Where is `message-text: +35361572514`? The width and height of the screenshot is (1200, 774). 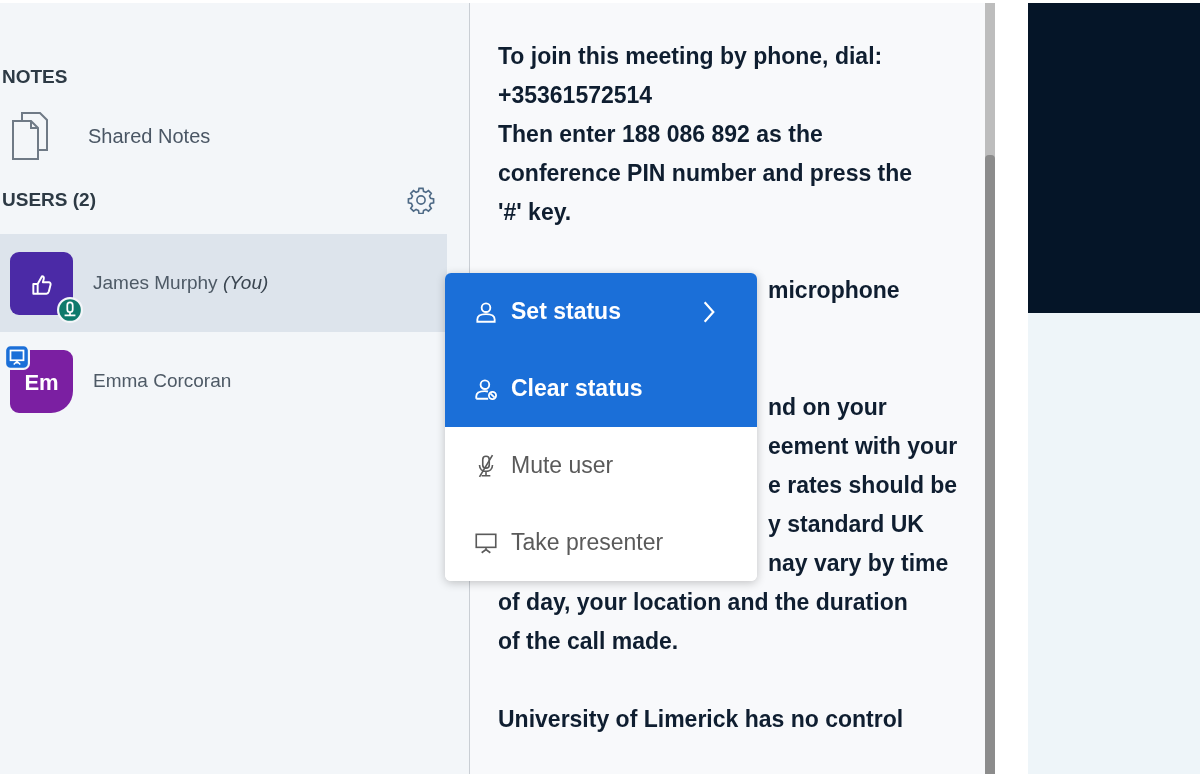 message-text: +35361572514 is located at coordinates (575, 95).